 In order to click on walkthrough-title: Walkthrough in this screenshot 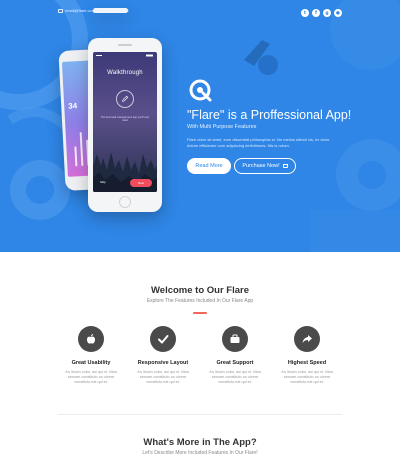, I will do `click(125, 73)`.